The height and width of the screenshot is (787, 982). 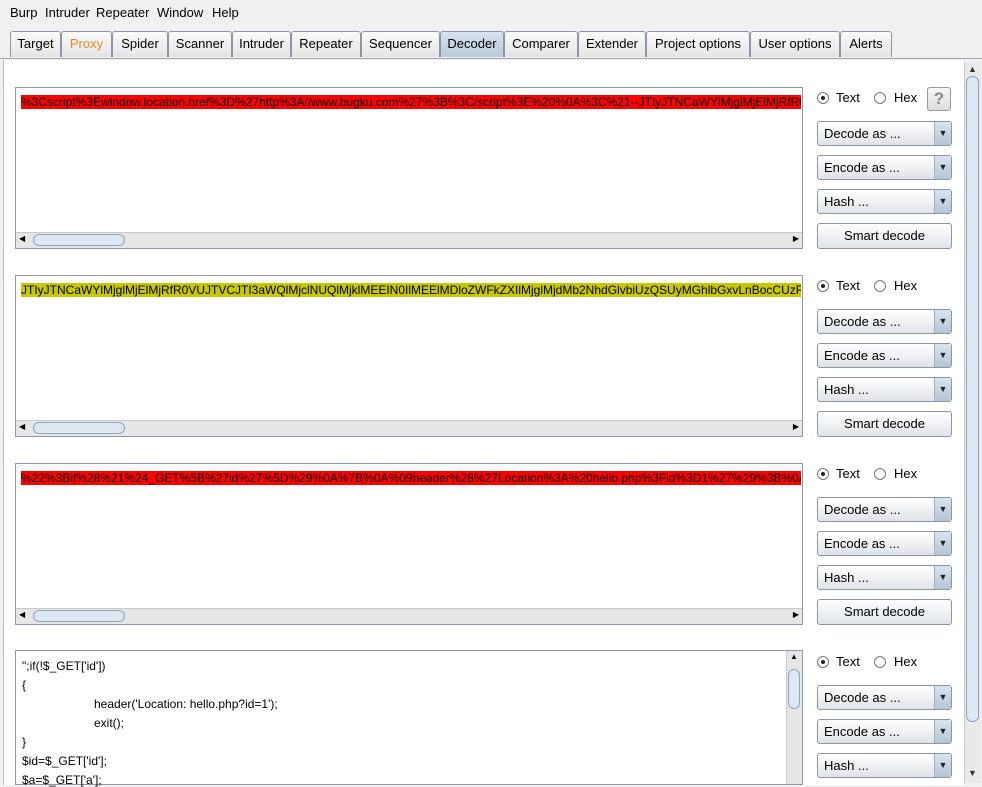 What do you see at coordinates (81, 723) in the screenshot?
I see `code-line: exit();` at bounding box center [81, 723].